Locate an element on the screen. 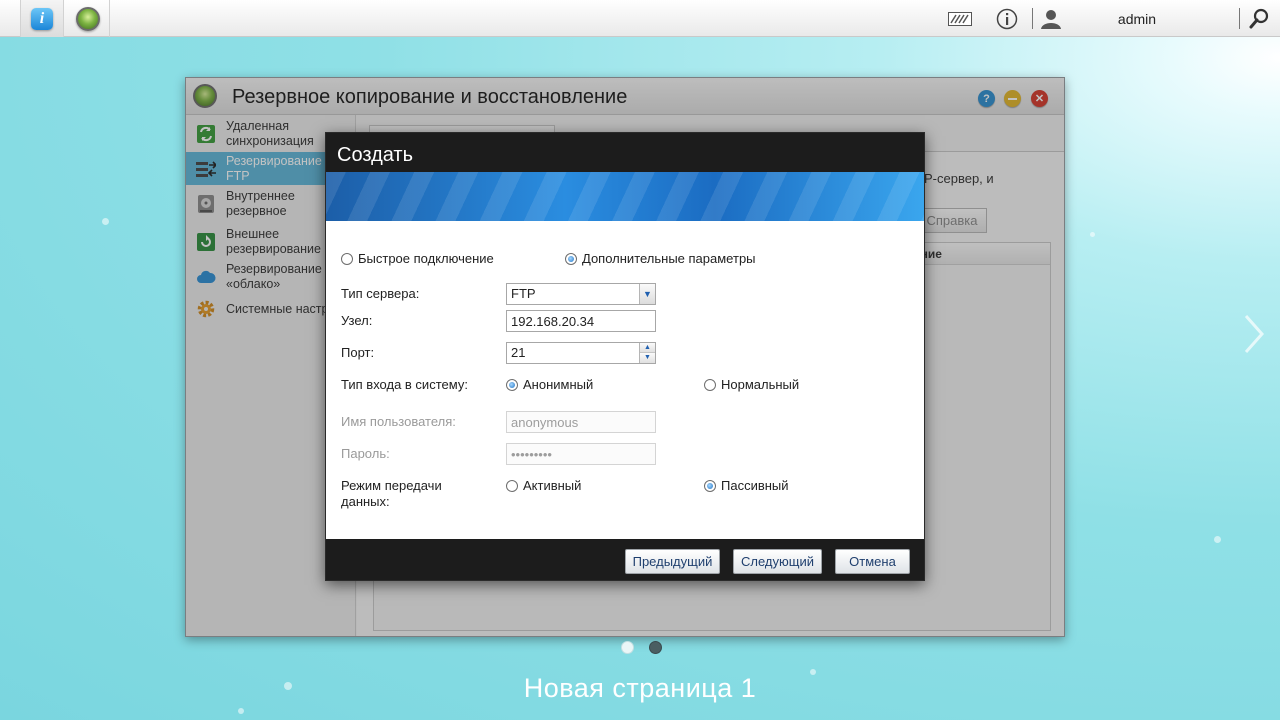 The height and width of the screenshot is (720, 1280). taskbar-app-backup is located at coordinates (88, 18).